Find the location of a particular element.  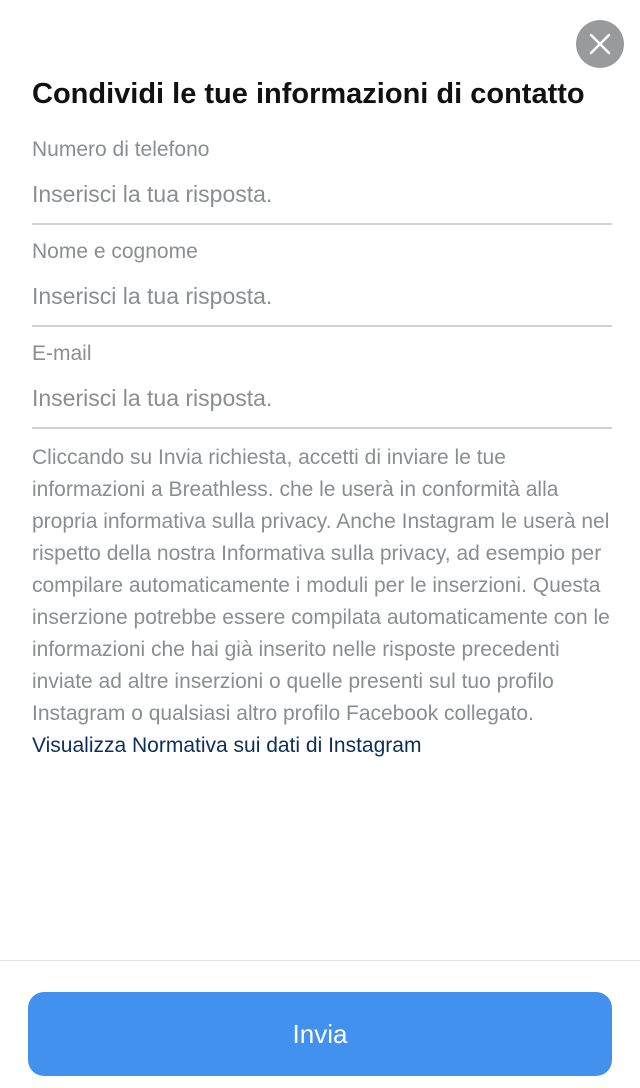

email-input is located at coordinates (322, 398).